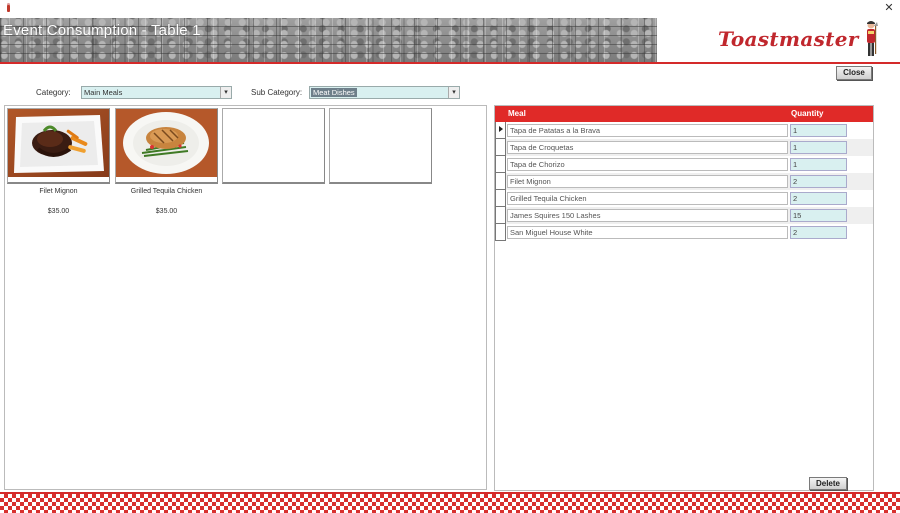  What do you see at coordinates (500, 130) in the screenshot?
I see `row-selector-current` at bounding box center [500, 130].